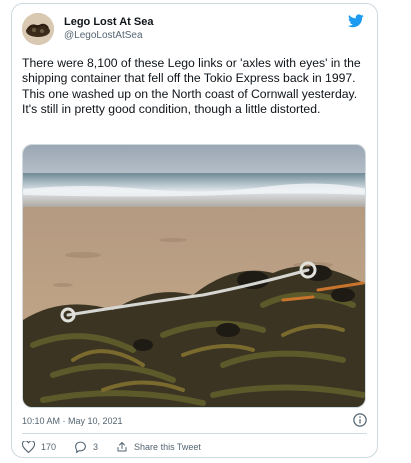  I want to click on share-icon, so click(122, 447).